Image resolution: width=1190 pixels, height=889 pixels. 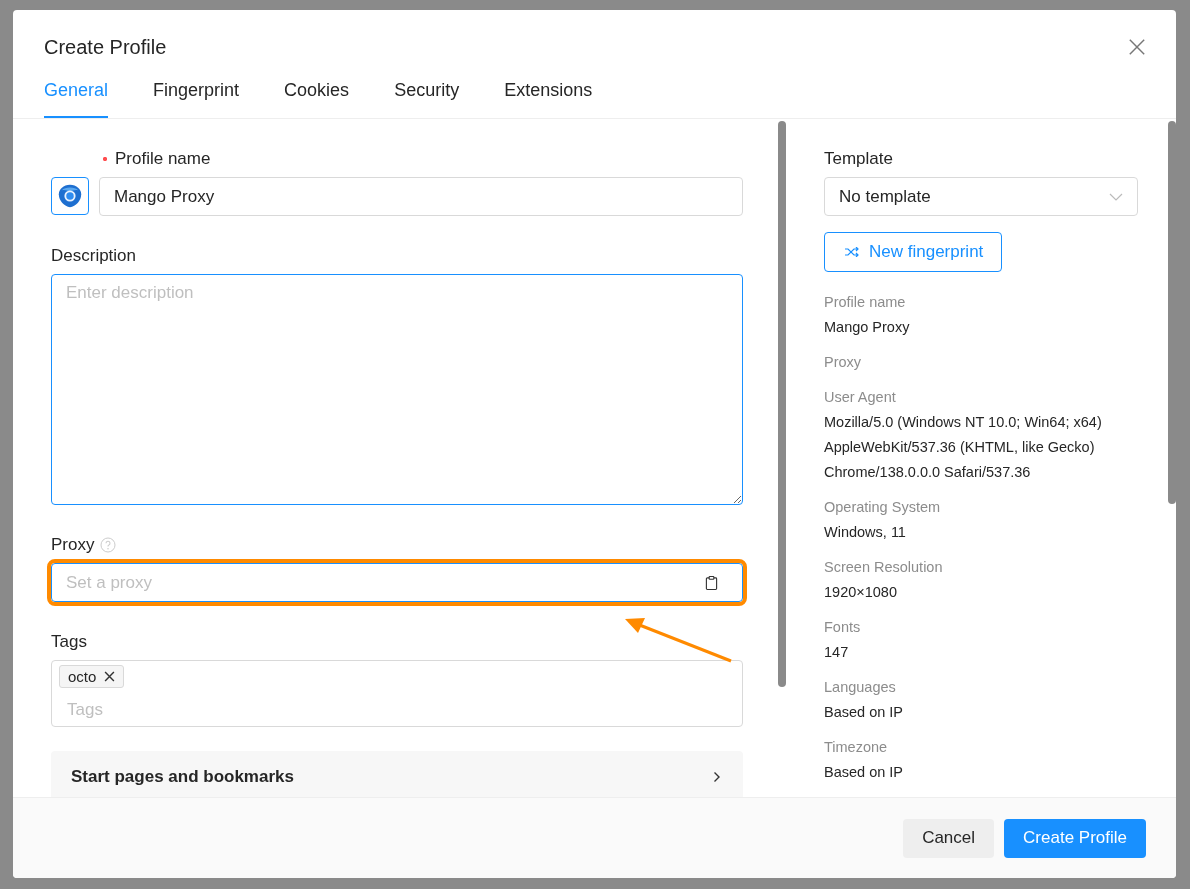 What do you see at coordinates (865, 532) in the screenshot?
I see `detail-value: Windows, 11` at bounding box center [865, 532].